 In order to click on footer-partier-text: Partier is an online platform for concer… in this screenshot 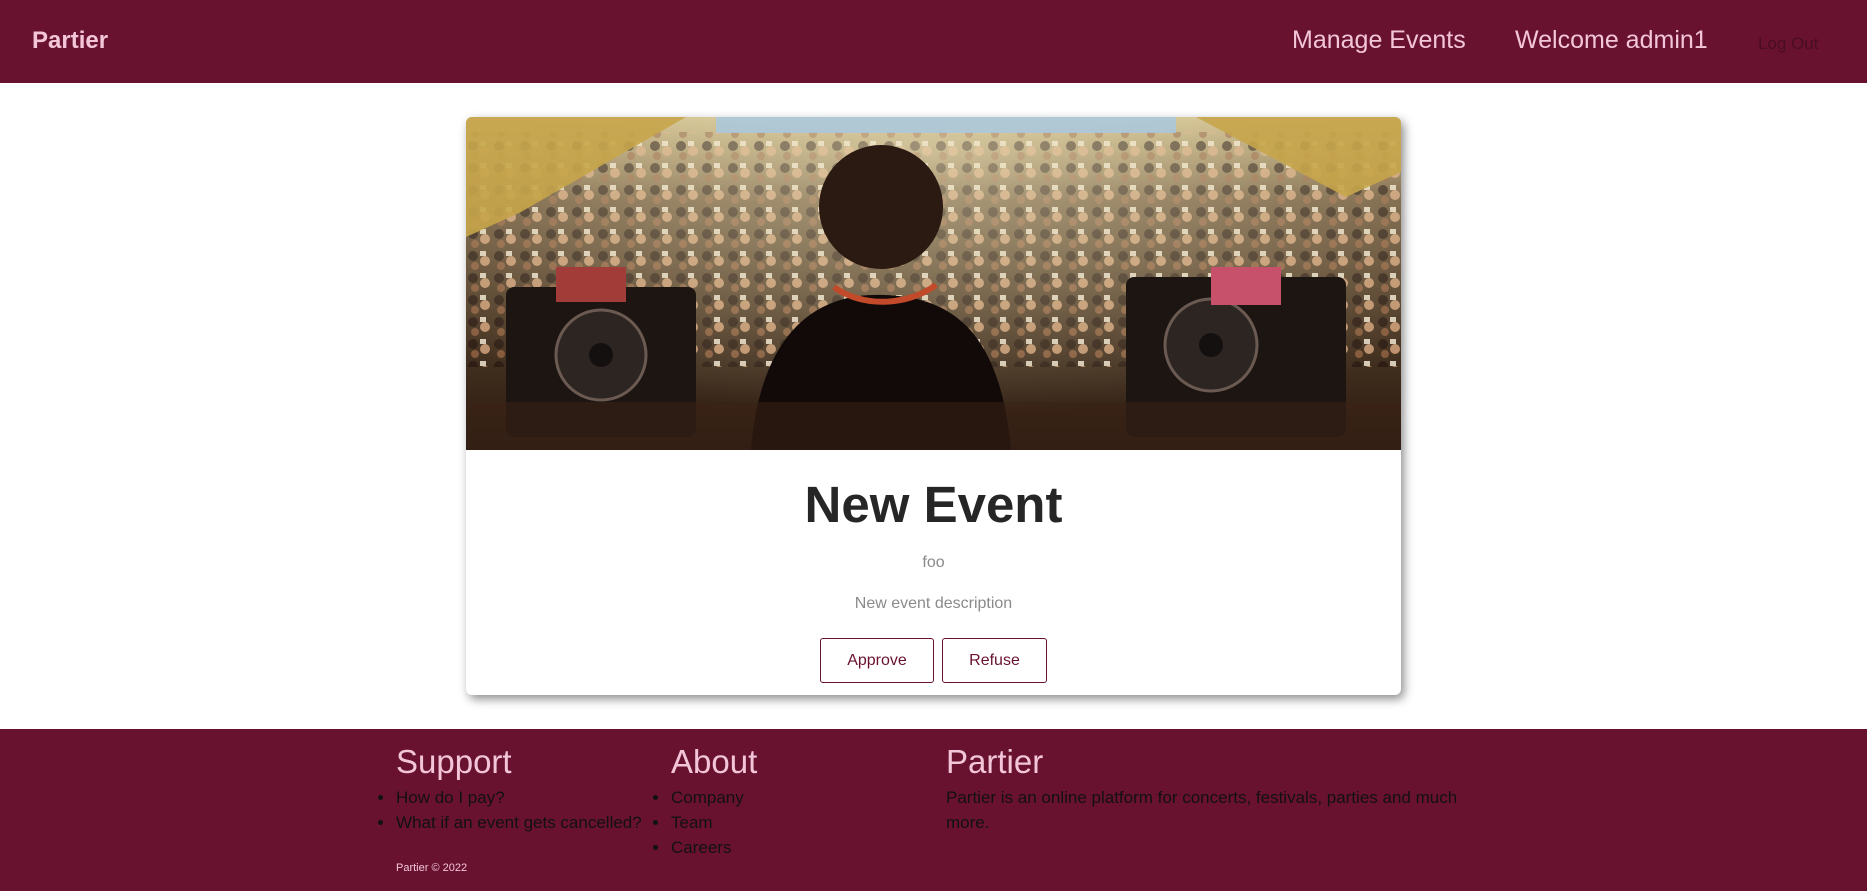, I will do `click(1202, 810)`.